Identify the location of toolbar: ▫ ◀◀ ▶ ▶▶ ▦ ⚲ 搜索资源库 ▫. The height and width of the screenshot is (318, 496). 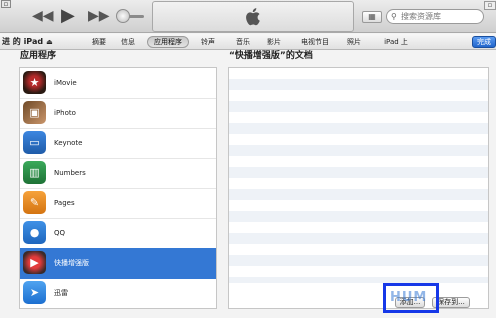
(248, 16).